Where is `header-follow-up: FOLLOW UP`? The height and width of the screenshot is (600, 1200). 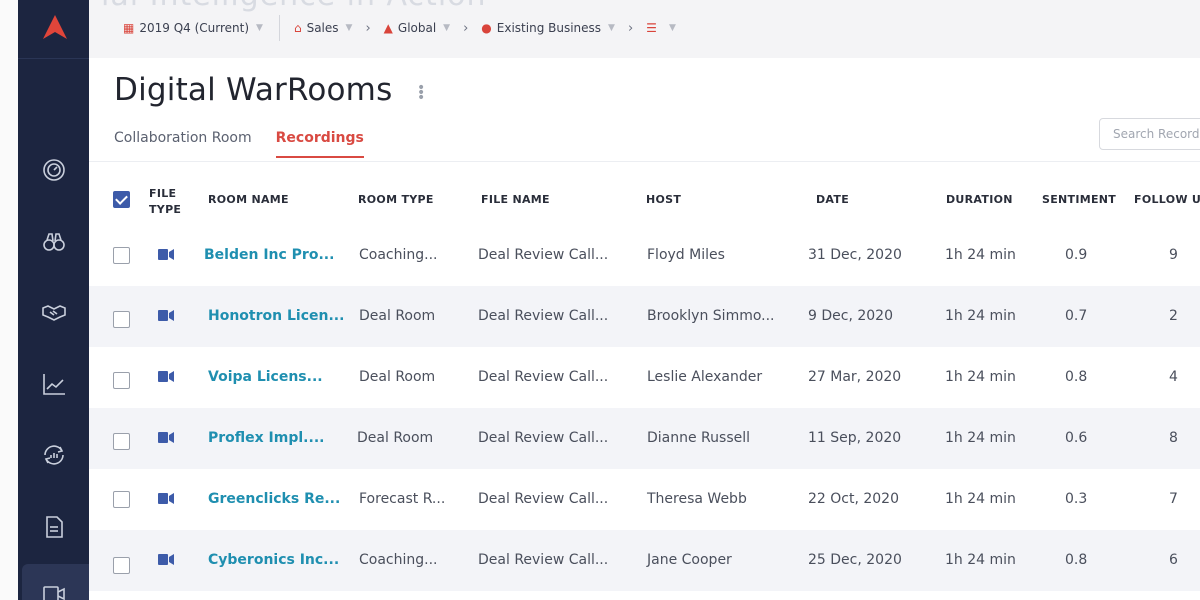 header-follow-up: FOLLOW UP is located at coordinates (1167, 199).